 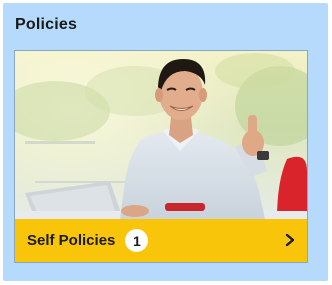 I want to click on self-policies-label: Self Policies, so click(x=71, y=240).